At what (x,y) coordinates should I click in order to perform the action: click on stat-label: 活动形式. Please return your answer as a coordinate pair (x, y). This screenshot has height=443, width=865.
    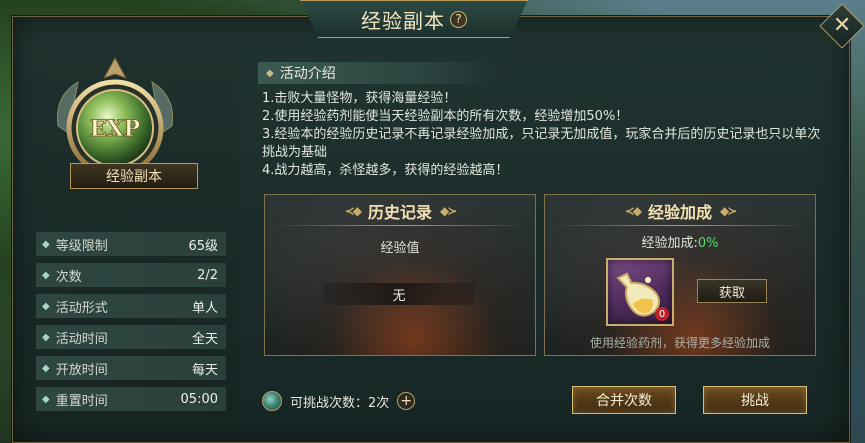
    Looking at the image, I should click on (81, 308).